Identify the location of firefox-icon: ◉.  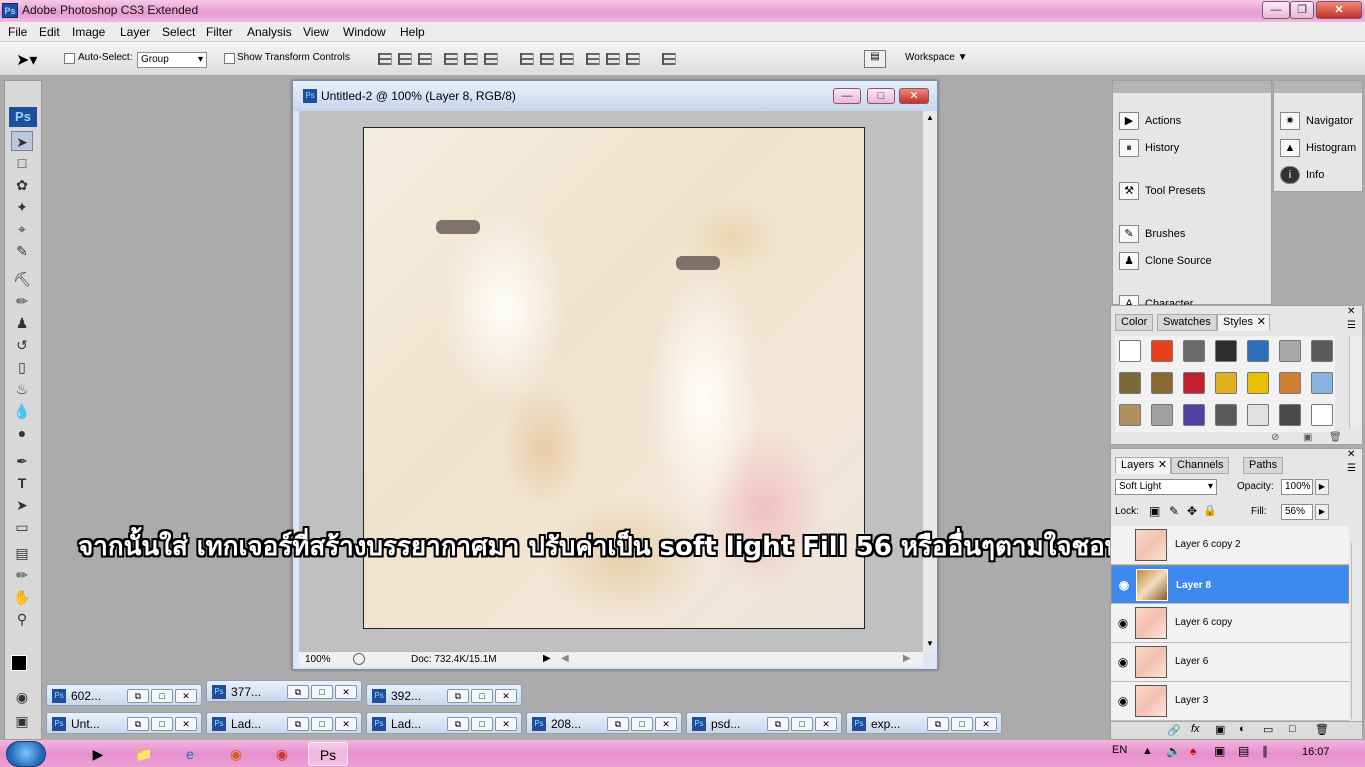
(236, 754).